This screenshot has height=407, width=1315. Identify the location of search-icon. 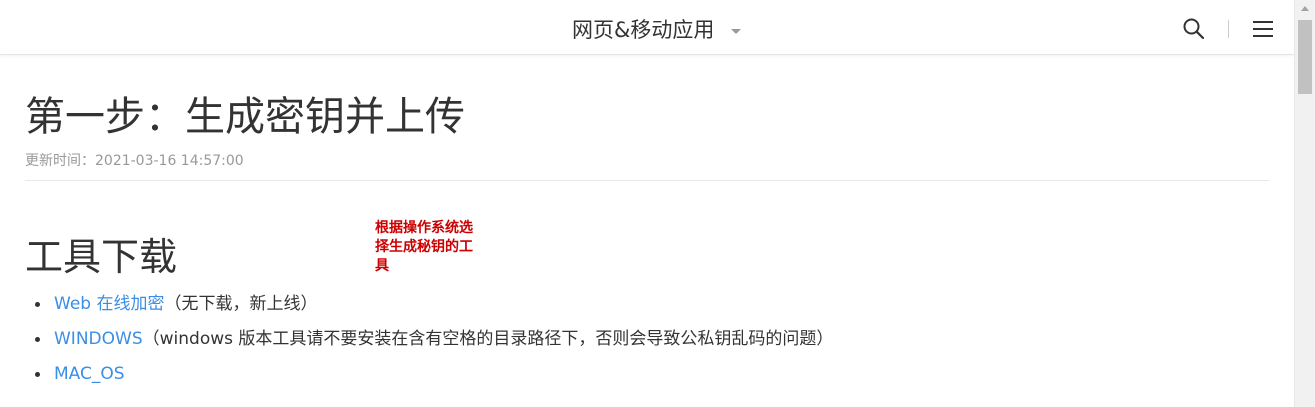
(1194, 29).